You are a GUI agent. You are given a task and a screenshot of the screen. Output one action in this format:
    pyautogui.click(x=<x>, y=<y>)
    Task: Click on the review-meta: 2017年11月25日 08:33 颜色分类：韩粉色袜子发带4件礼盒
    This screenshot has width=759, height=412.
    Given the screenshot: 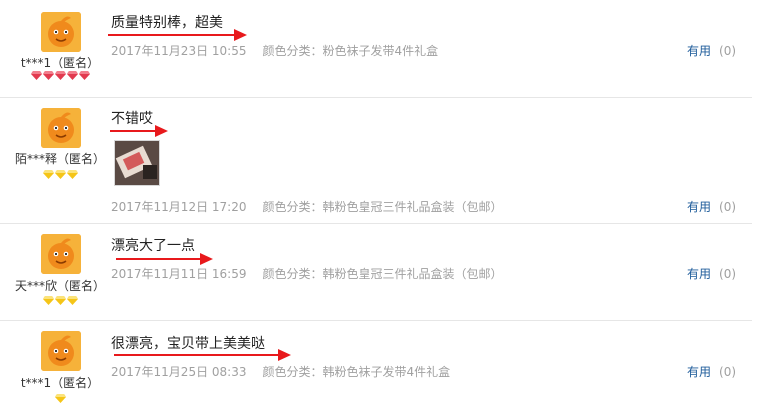 What is the action you would take?
    pyautogui.click(x=280, y=371)
    